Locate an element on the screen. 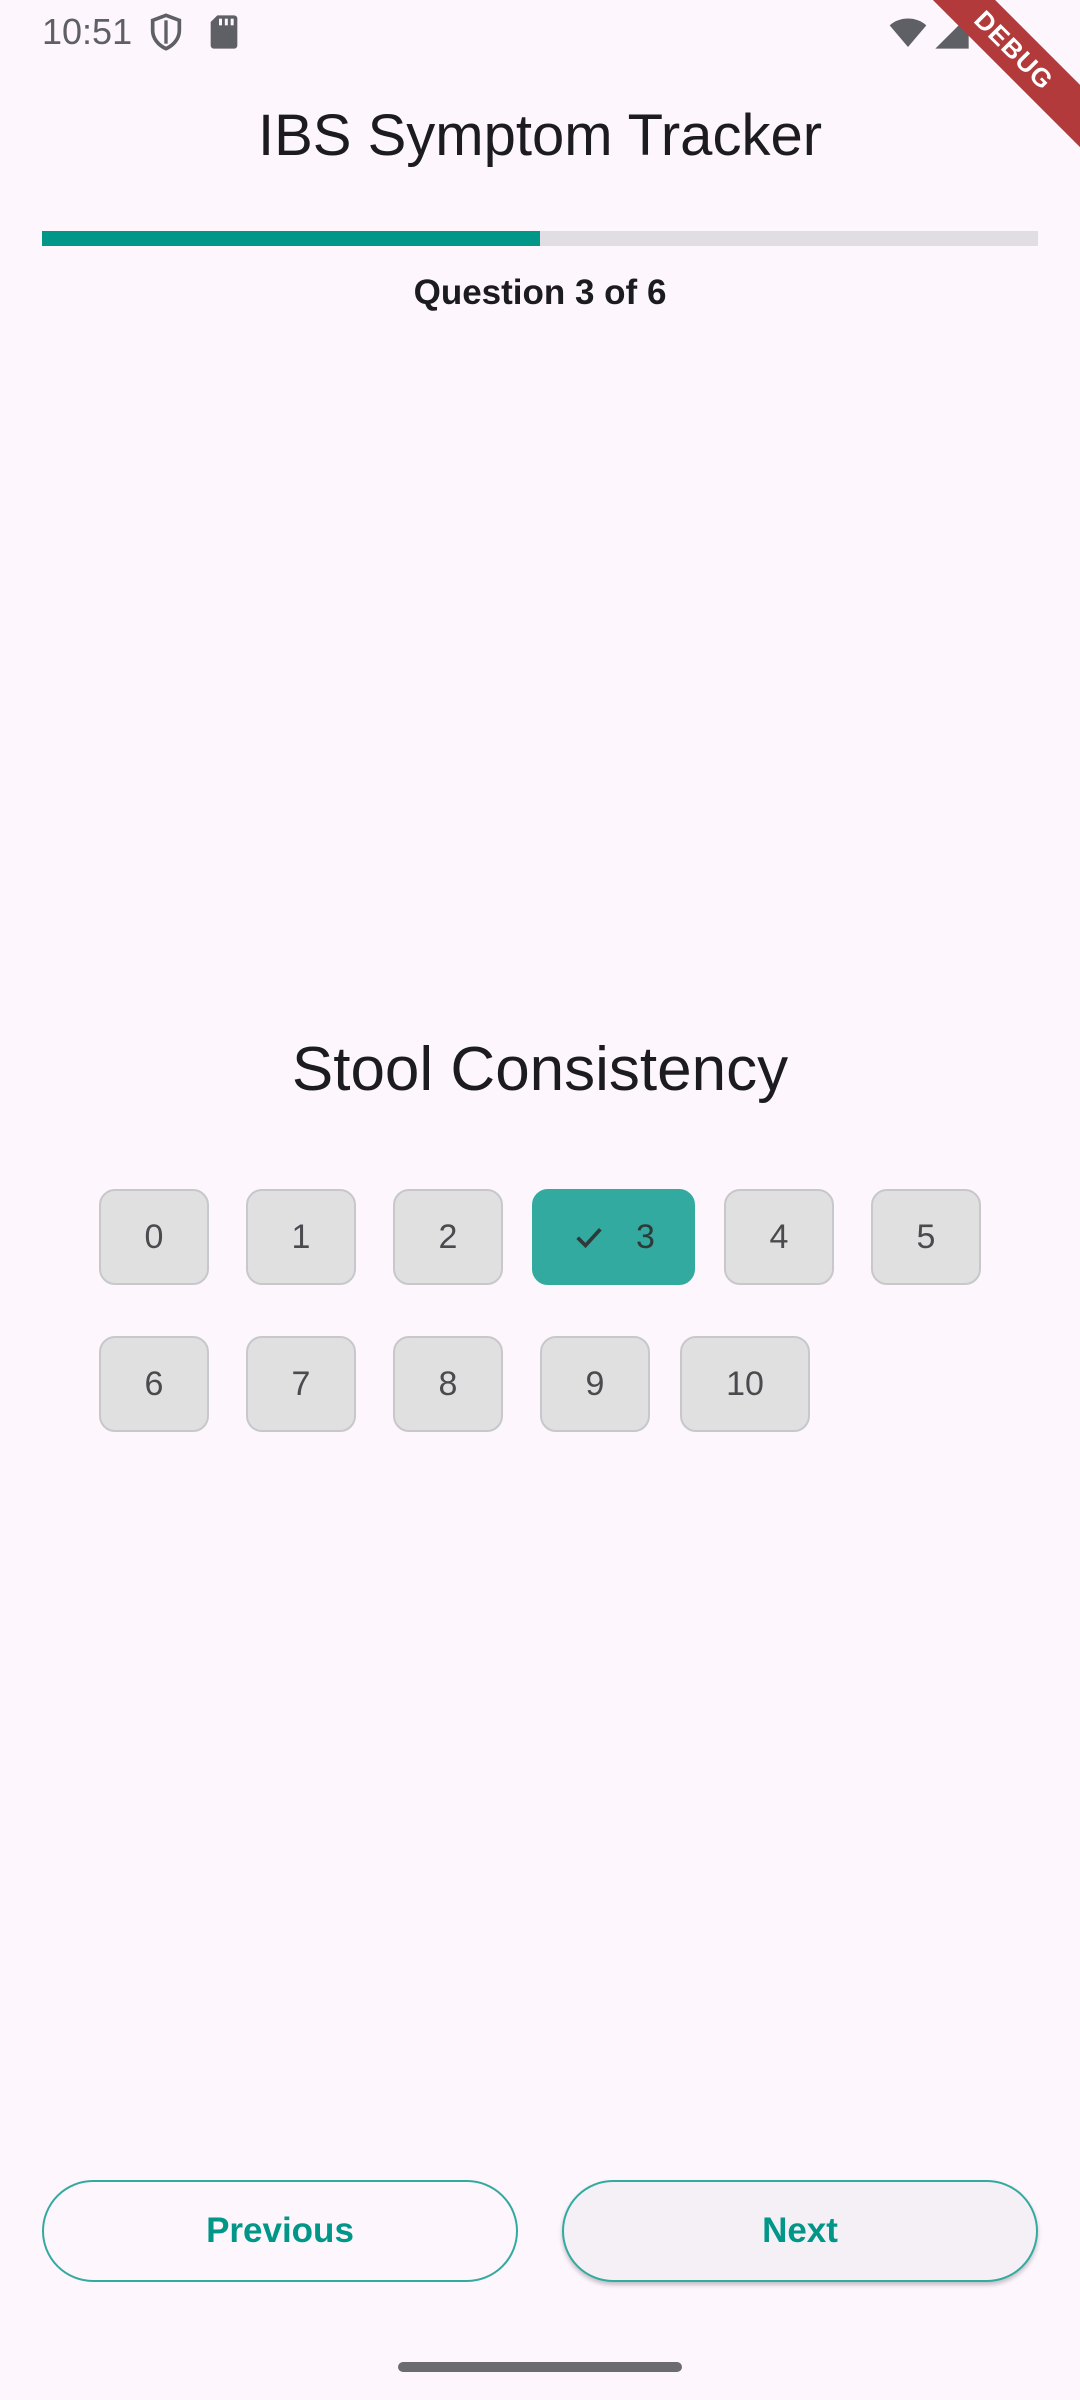  rating-chip: 7 is located at coordinates (301, 1384).